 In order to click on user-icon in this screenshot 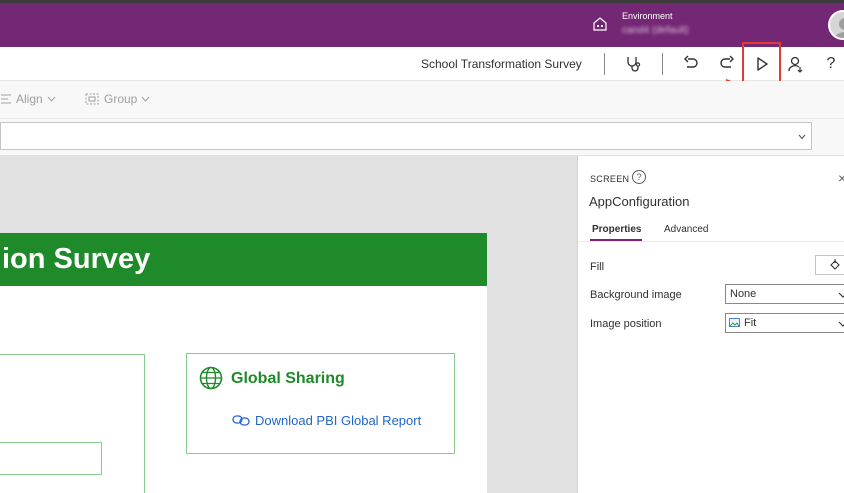, I will do `click(839, 28)`.